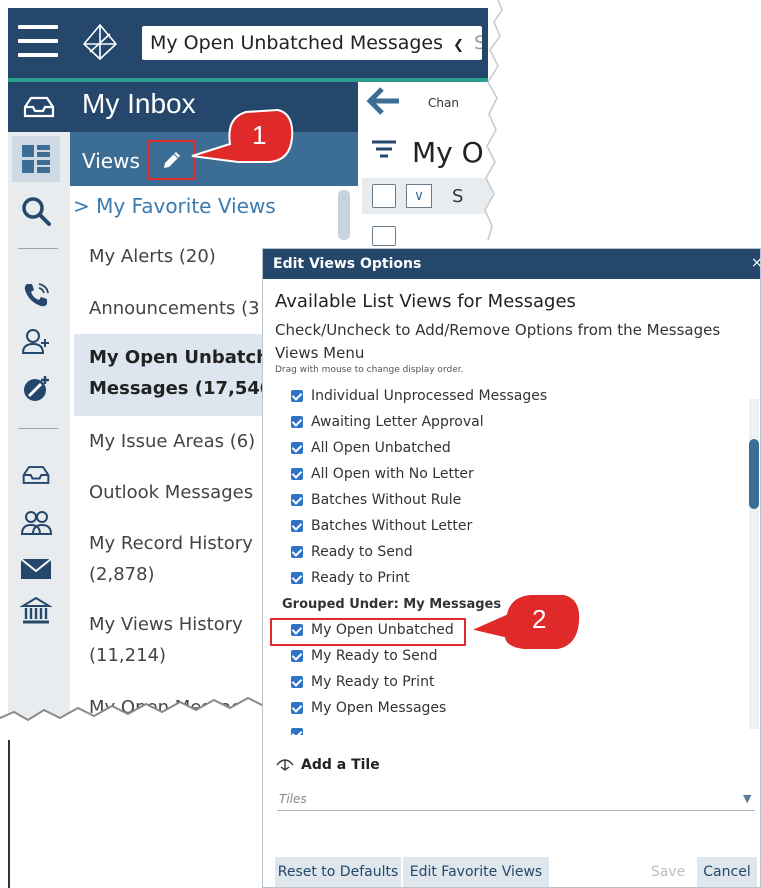 This screenshot has width=761, height=888. Describe the element at coordinates (36, 611) in the screenshot. I see `bank-icon` at that location.